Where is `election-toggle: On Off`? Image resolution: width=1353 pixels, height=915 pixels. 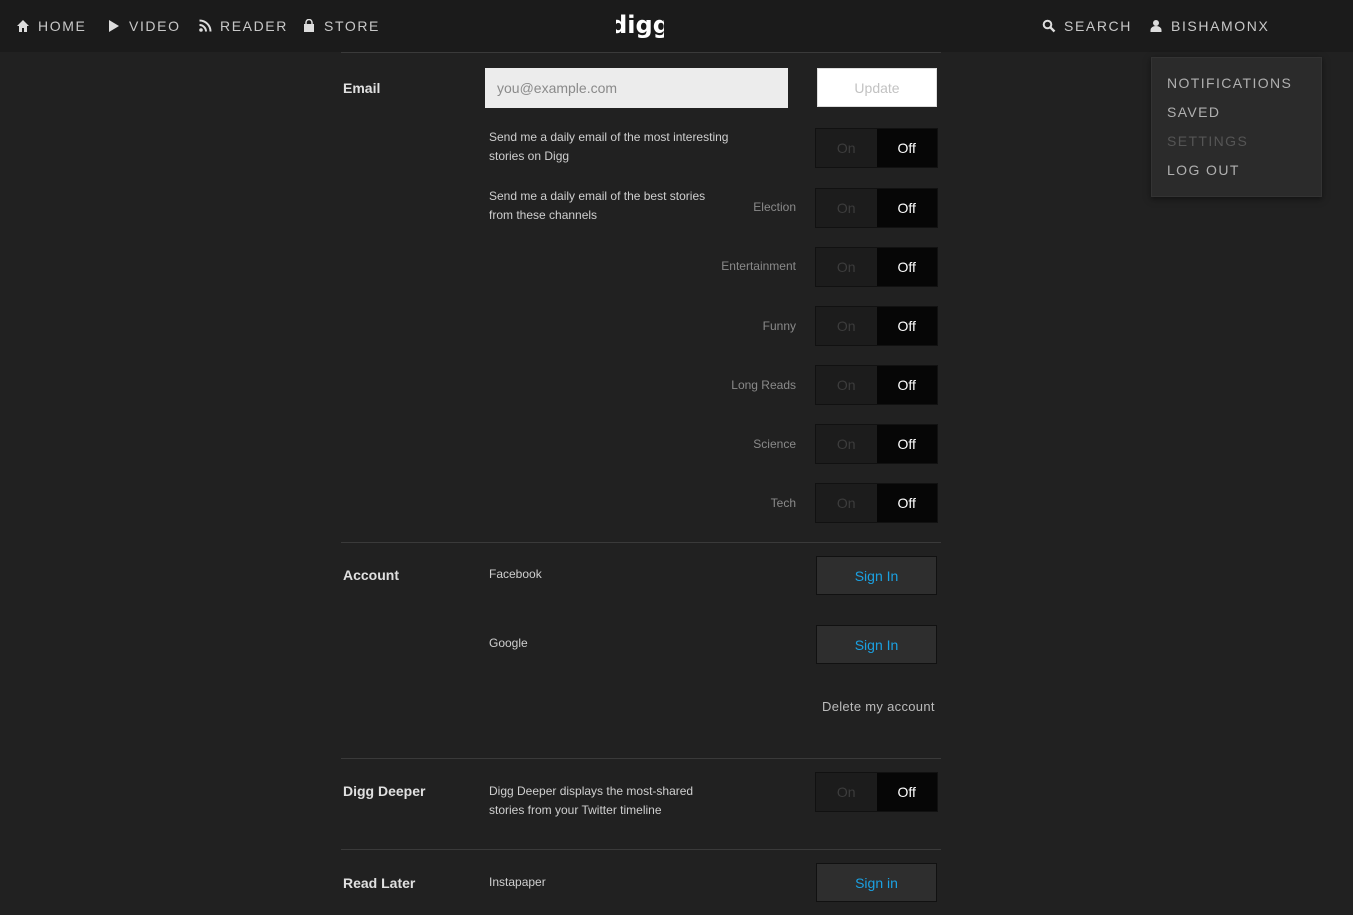
election-toggle: On Off is located at coordinates (876, 208).